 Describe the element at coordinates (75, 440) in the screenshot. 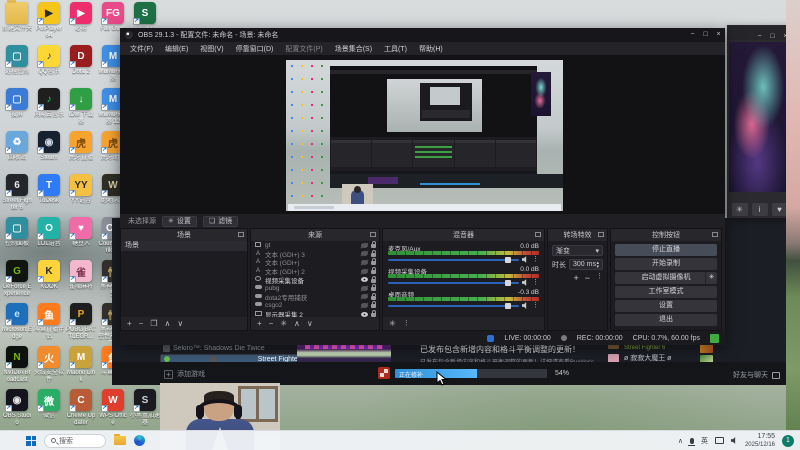

I see `search-input: 搜索` at that location.